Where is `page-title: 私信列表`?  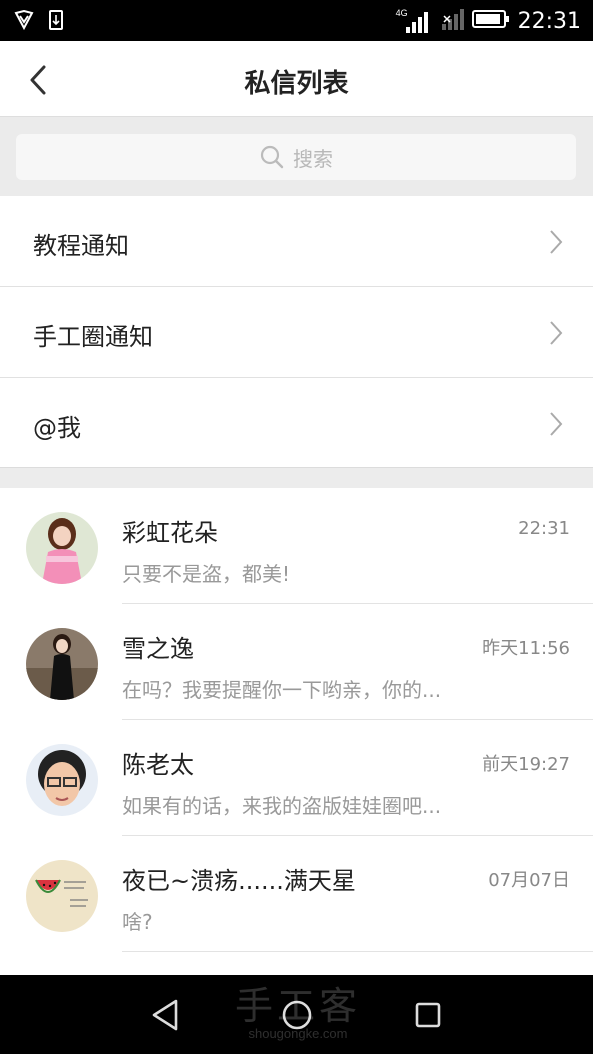
page-title: 私信列表 is located at coordinates (296, 84).